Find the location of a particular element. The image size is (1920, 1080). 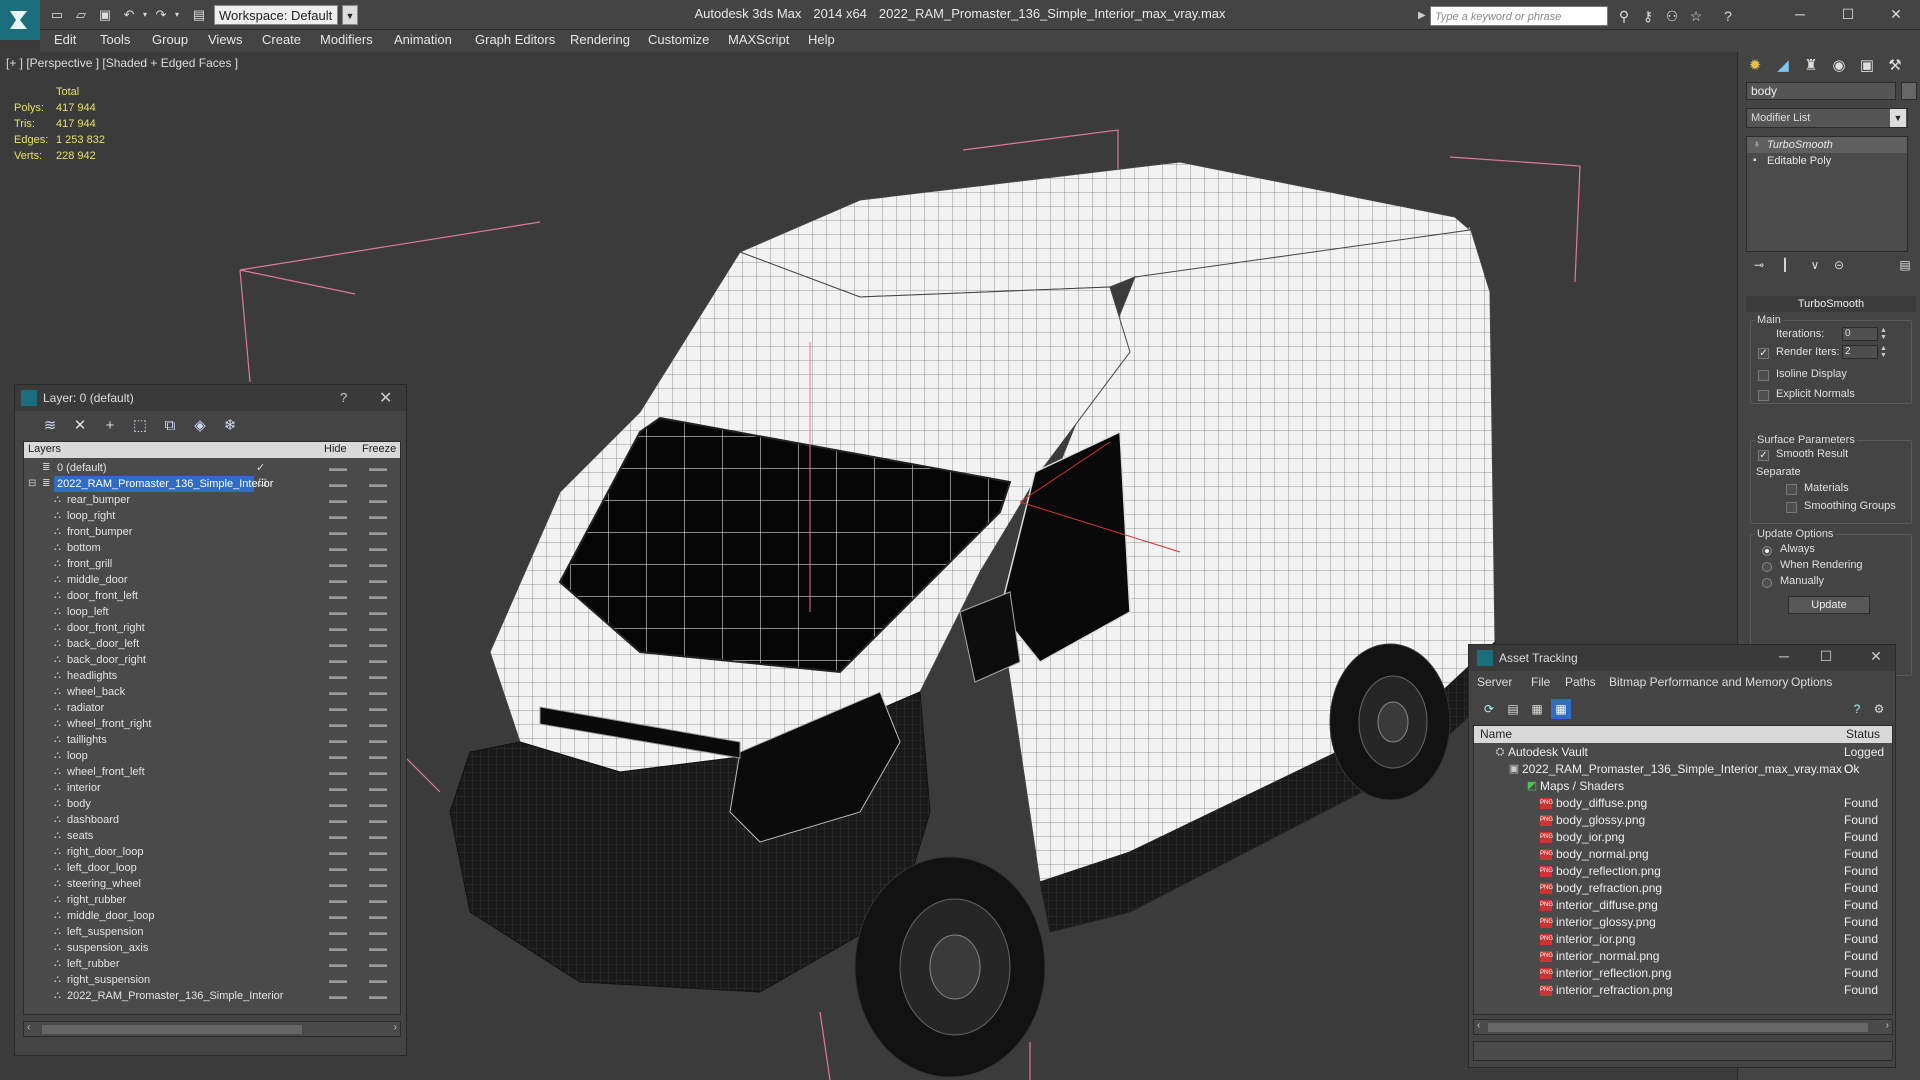

asset-row-maps-group: ◩ Maps / Shaders is located at coordinates (1683, 786).